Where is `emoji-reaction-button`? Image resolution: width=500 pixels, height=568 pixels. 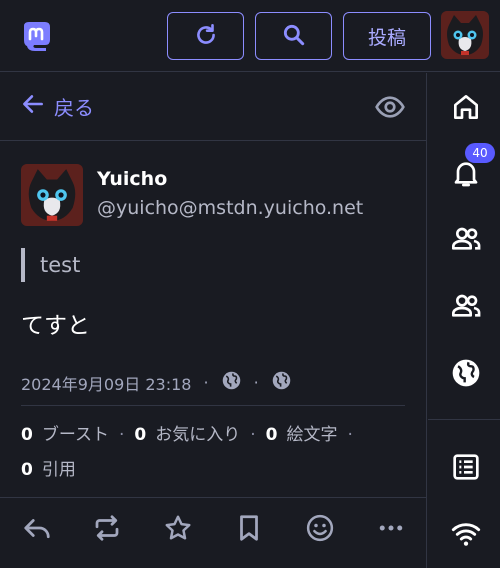
emoji-reaction-button is located at coordinates (320, 528).